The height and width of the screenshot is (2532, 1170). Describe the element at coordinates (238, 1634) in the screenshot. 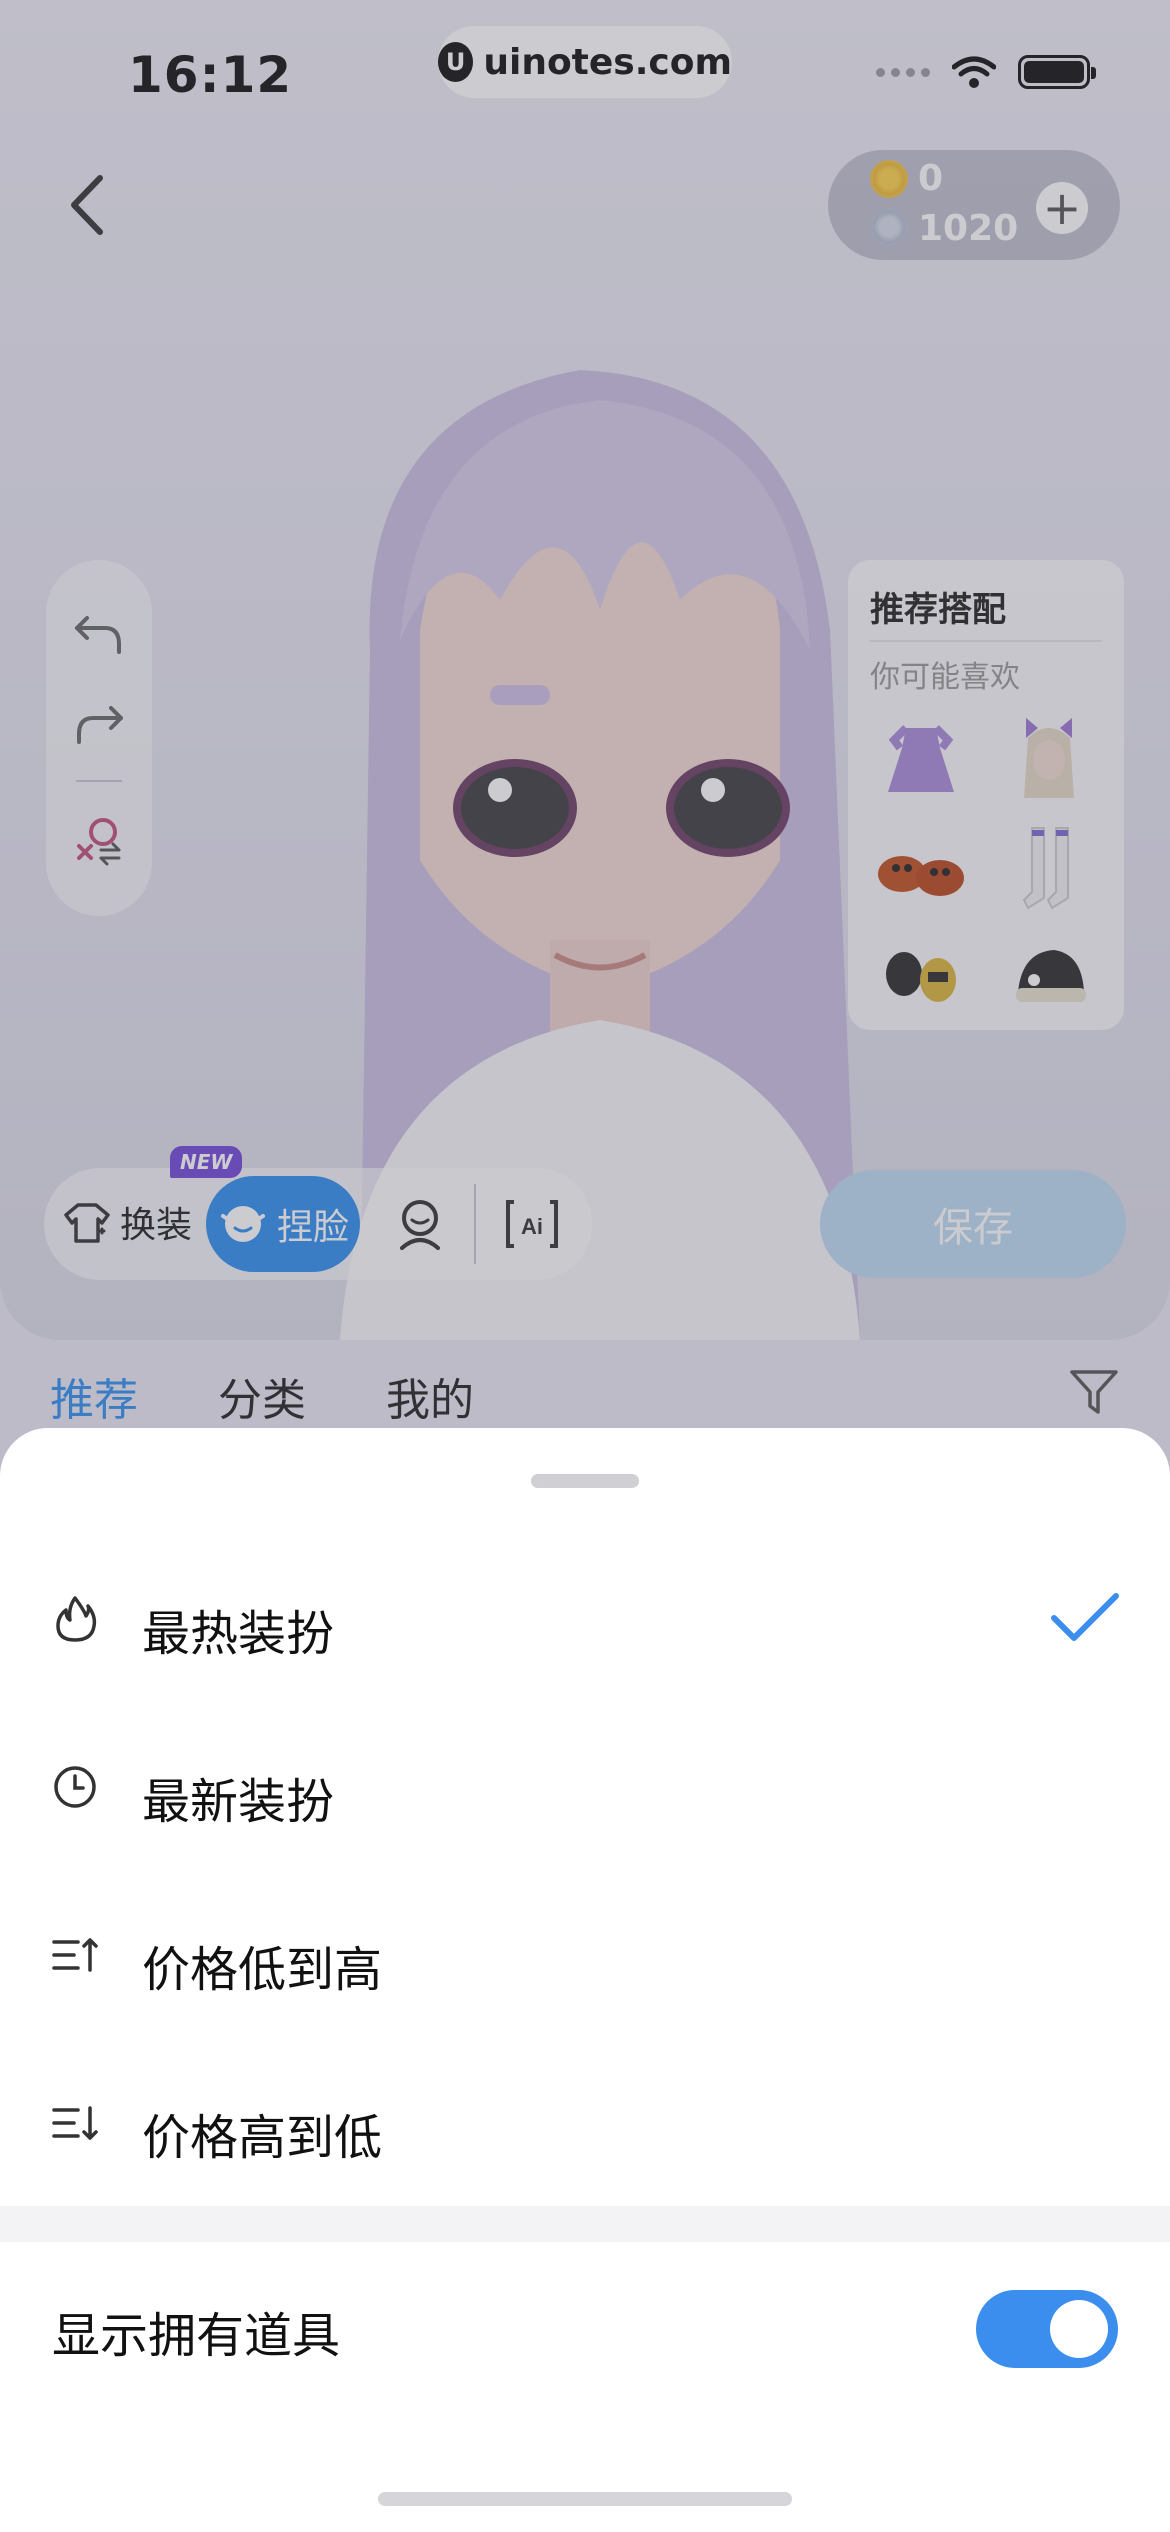

I see `sort-option-label: 最热装扮` at that location.